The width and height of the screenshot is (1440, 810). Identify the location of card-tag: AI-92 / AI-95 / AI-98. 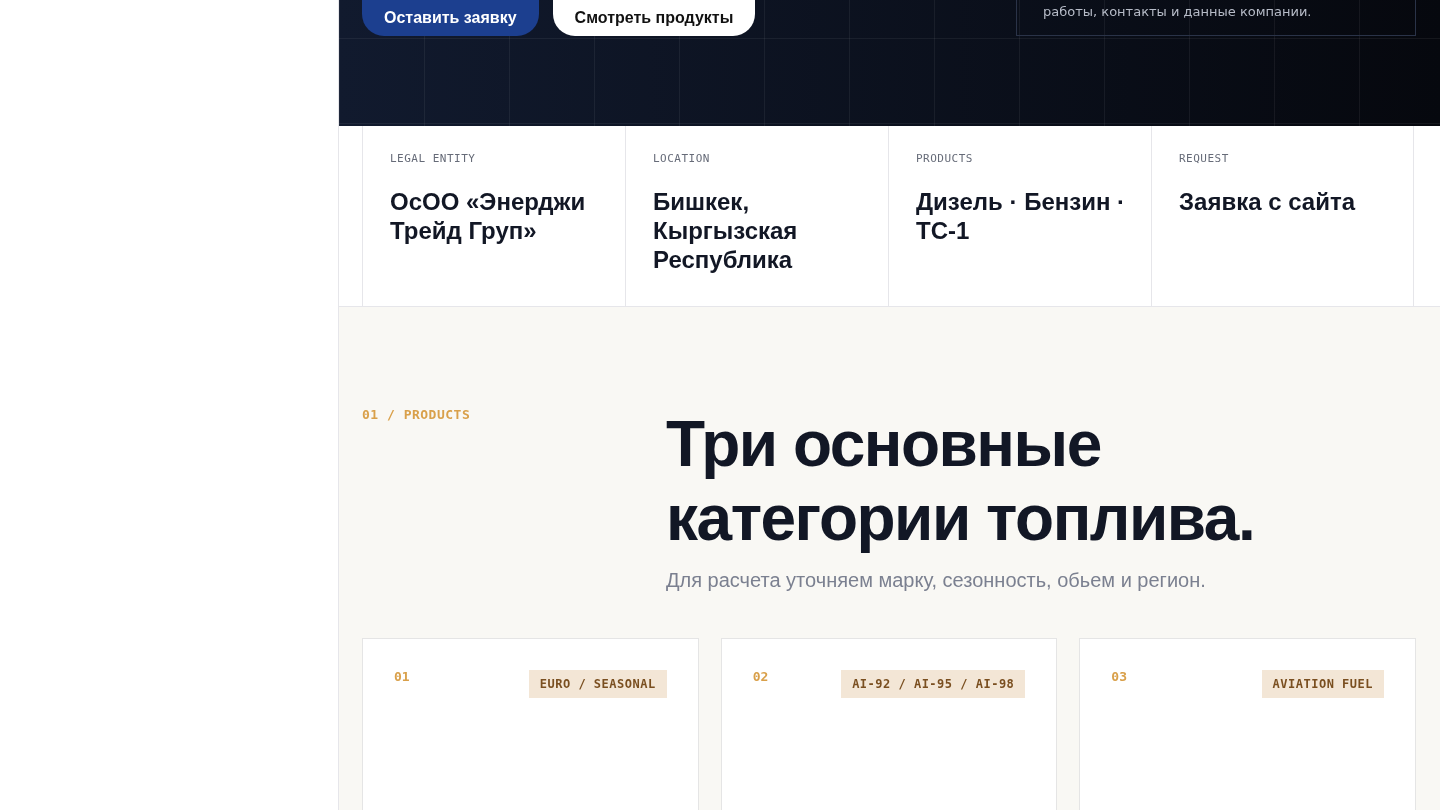
(933, 684).